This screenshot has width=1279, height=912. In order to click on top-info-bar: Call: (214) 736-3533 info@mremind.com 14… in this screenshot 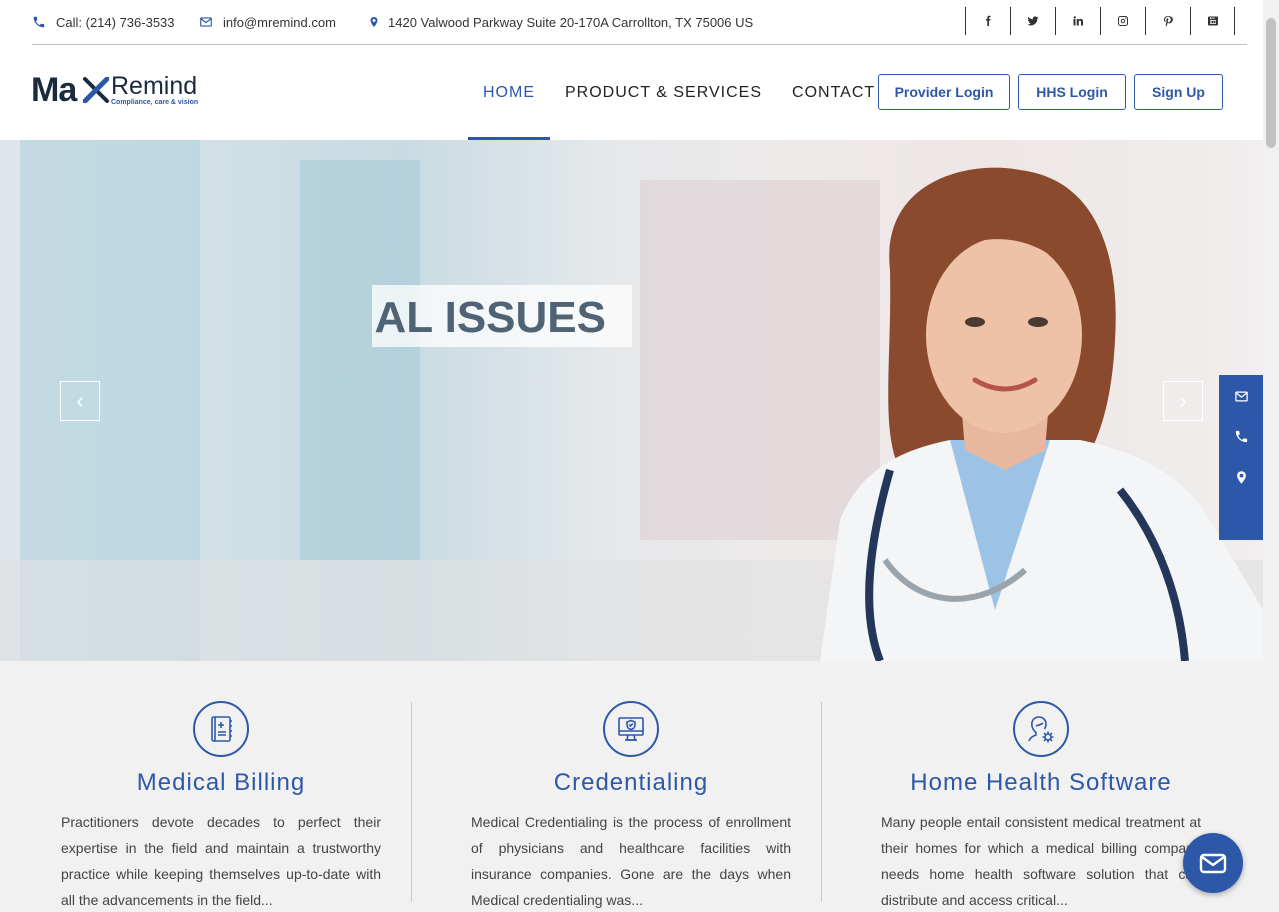, I will do `click(631, 22)`.